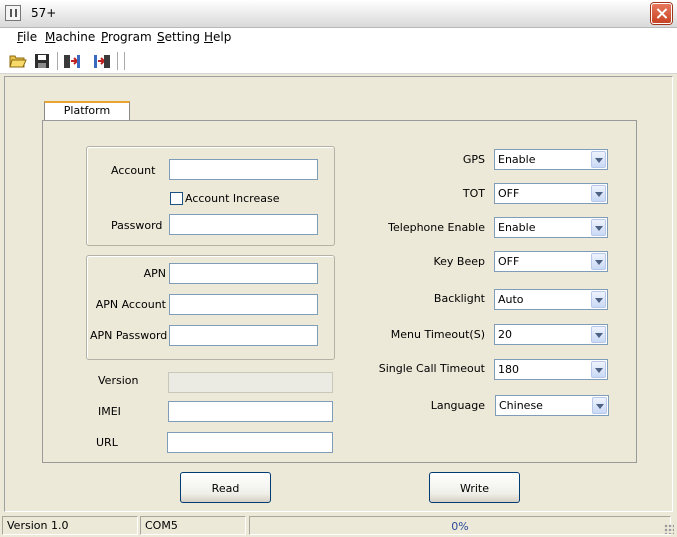 This screenshot has width=677, height=537. Describe the element at coordinates (552, 405) in the screenshot. I see `language-select: Chinese` at that location.